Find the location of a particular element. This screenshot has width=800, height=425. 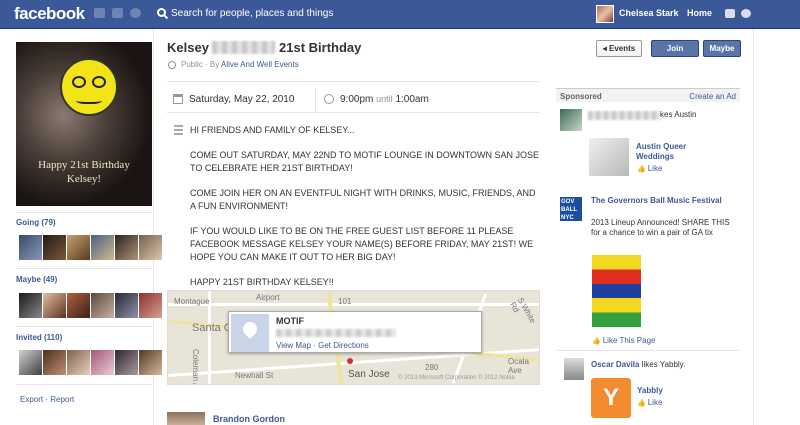

map-label: Santa C is located at coordinates (212, 328).